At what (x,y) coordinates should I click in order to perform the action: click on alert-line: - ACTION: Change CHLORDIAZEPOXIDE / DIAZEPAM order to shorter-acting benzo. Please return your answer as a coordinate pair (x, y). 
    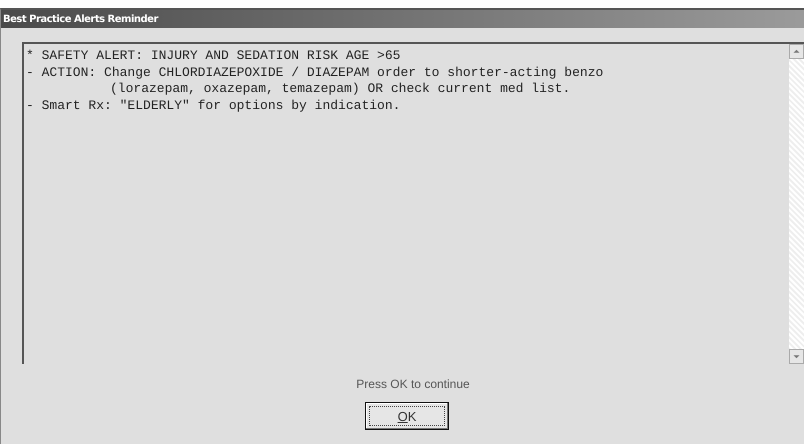
    Looking at the image, I should click on (315, 73).